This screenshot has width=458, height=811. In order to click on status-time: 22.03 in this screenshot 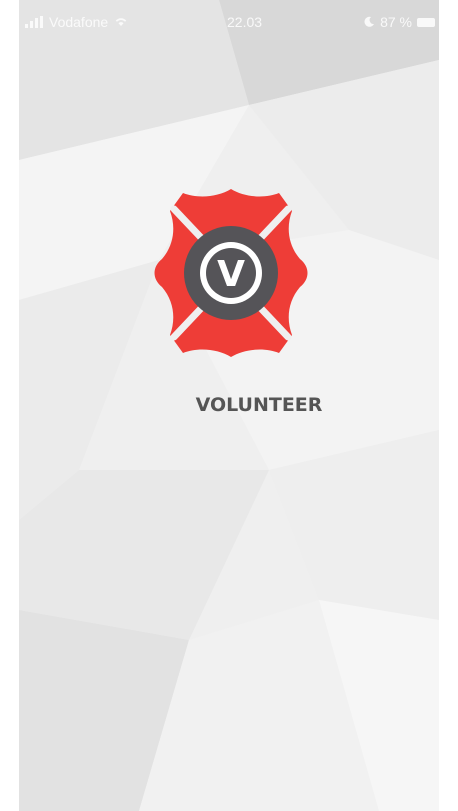, I will do `click(245, 22)`.